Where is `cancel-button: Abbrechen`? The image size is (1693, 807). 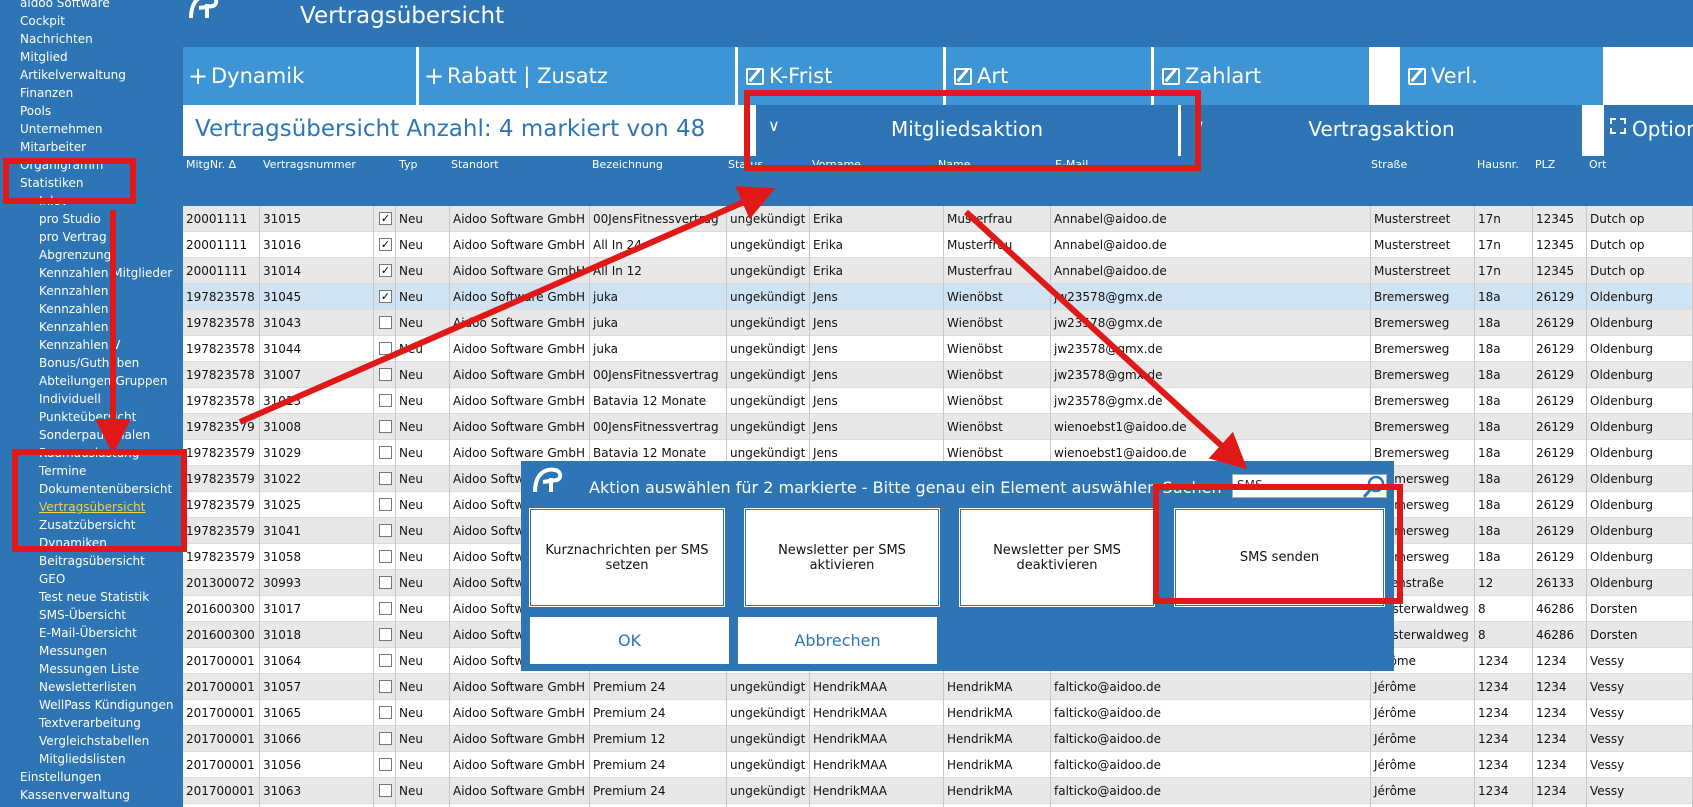 cancel-button: Abbrechen is located at coordinates (837, 640).